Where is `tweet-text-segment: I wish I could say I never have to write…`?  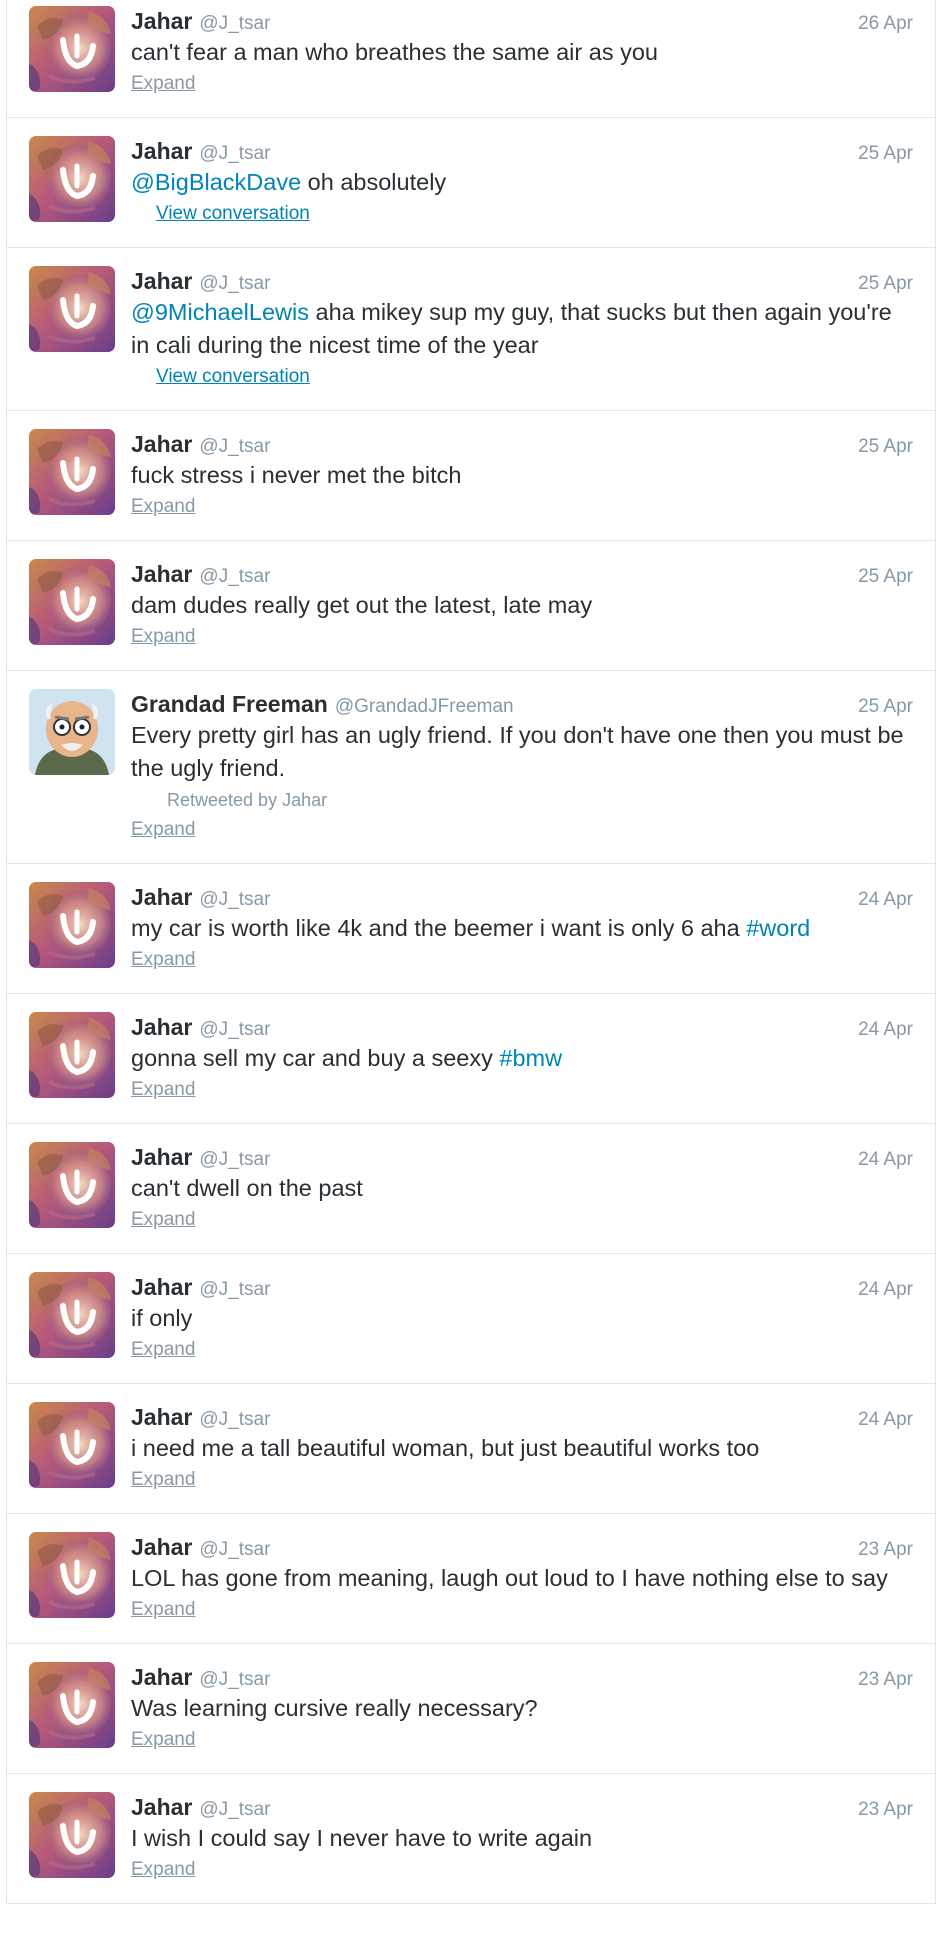
tweet-text-segment: I wish I could say I never have to write… is located at coordinates (362, 1838).